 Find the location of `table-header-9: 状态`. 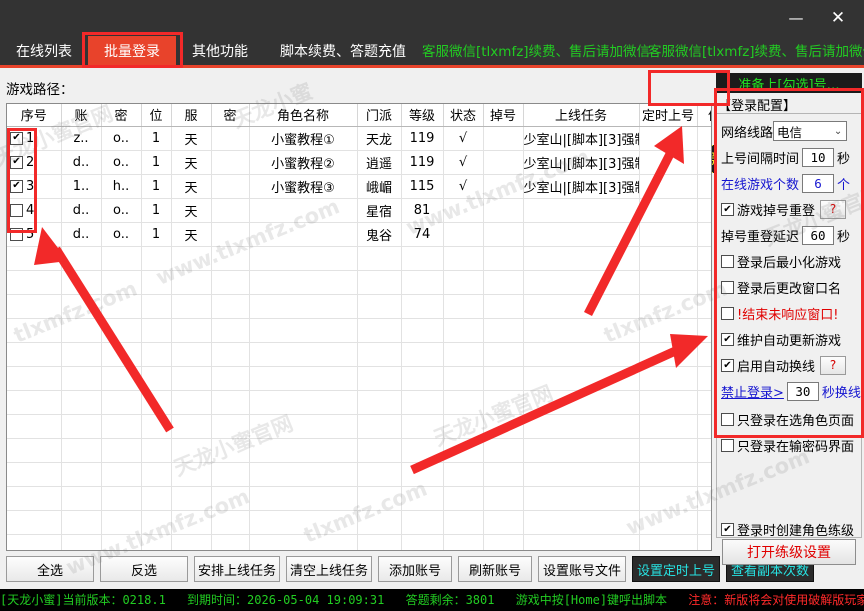

table-header-9: 状态 is located at coordinates (463, 115).